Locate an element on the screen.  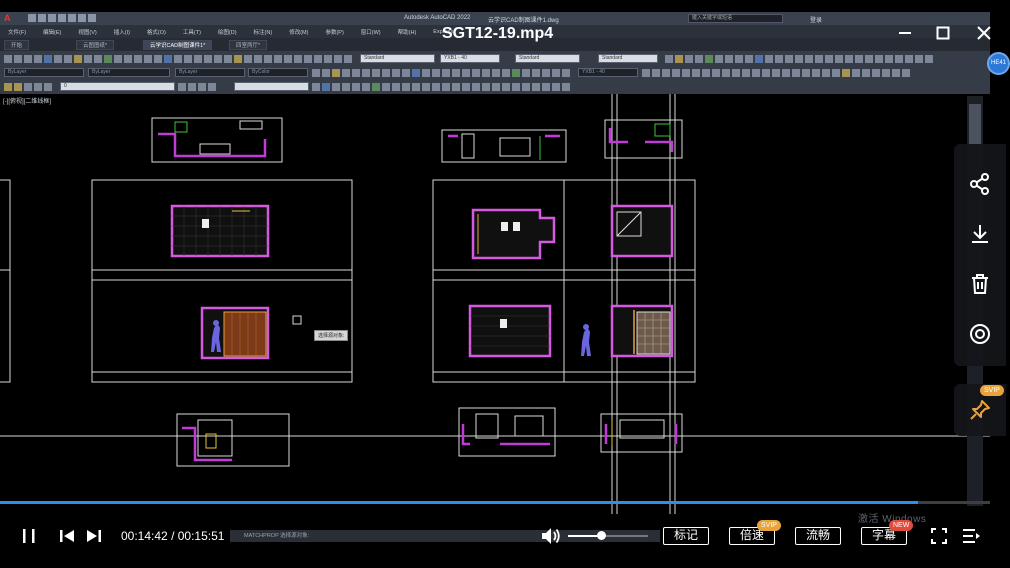
linetype-select: ByLayer is located at coordinates (129, 72).